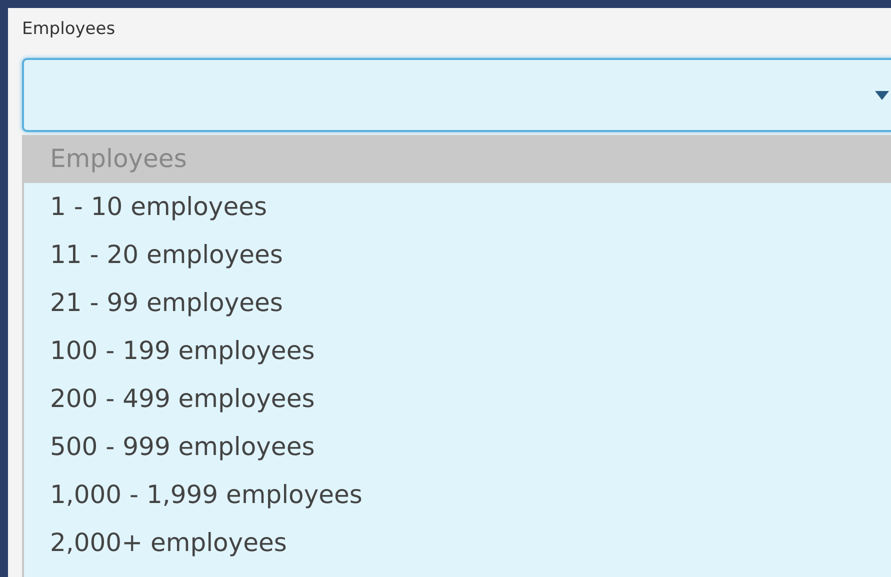  Describe the element at coordinates (457, 255) in the screenshot. I see `dropdown-option: 11 - 20 employees` at that location.